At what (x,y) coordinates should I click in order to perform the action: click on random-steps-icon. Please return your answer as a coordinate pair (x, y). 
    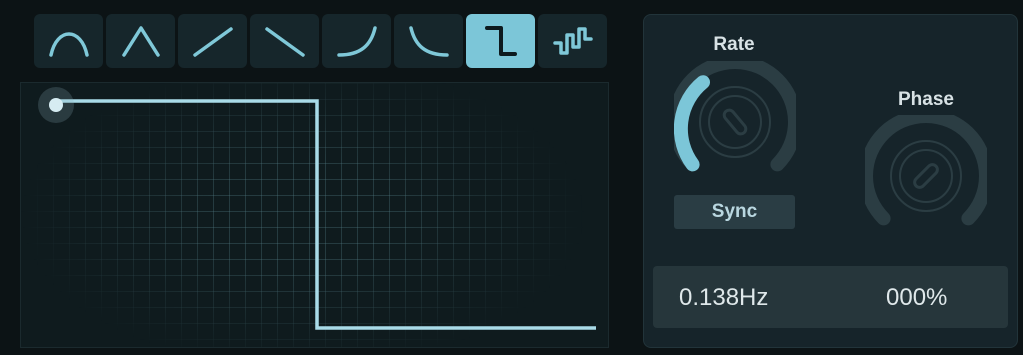
    Looking at the image, I should click on (572, 41).